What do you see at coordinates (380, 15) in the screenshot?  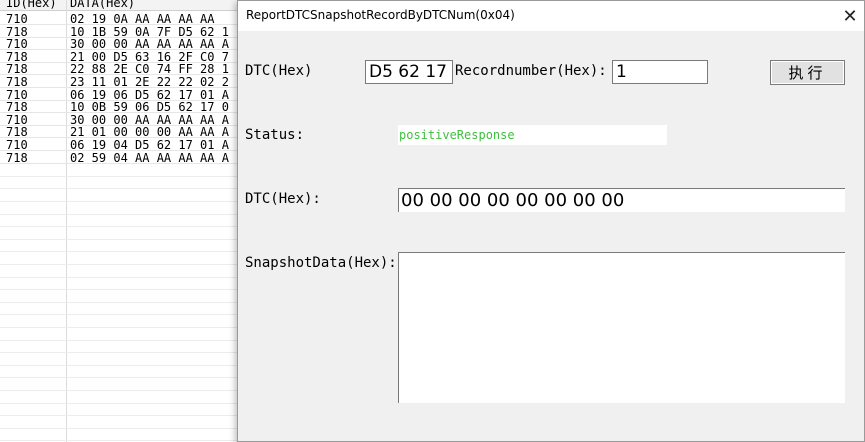 I see `dialog-title: ReportDTCSnapshotRecordByDTCNum(0x04)` at bounding box center [380, 15].